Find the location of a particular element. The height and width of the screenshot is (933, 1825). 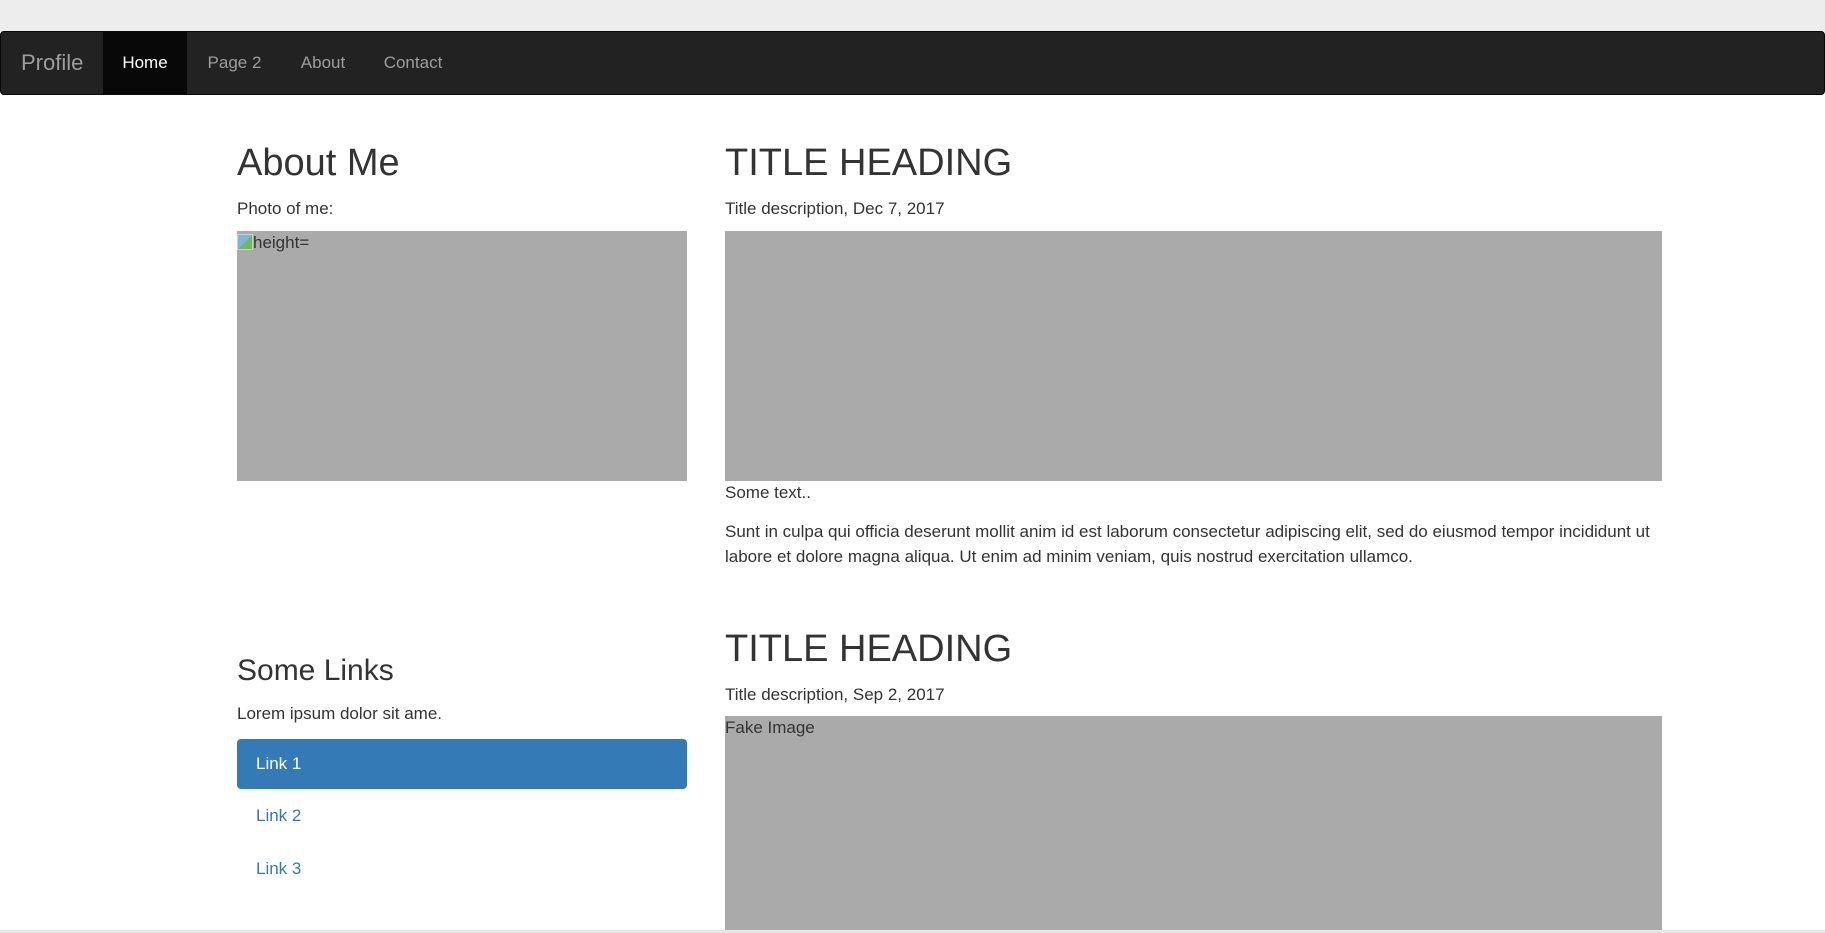

photo-alt-label: height= is located at coordinates (281, 242).